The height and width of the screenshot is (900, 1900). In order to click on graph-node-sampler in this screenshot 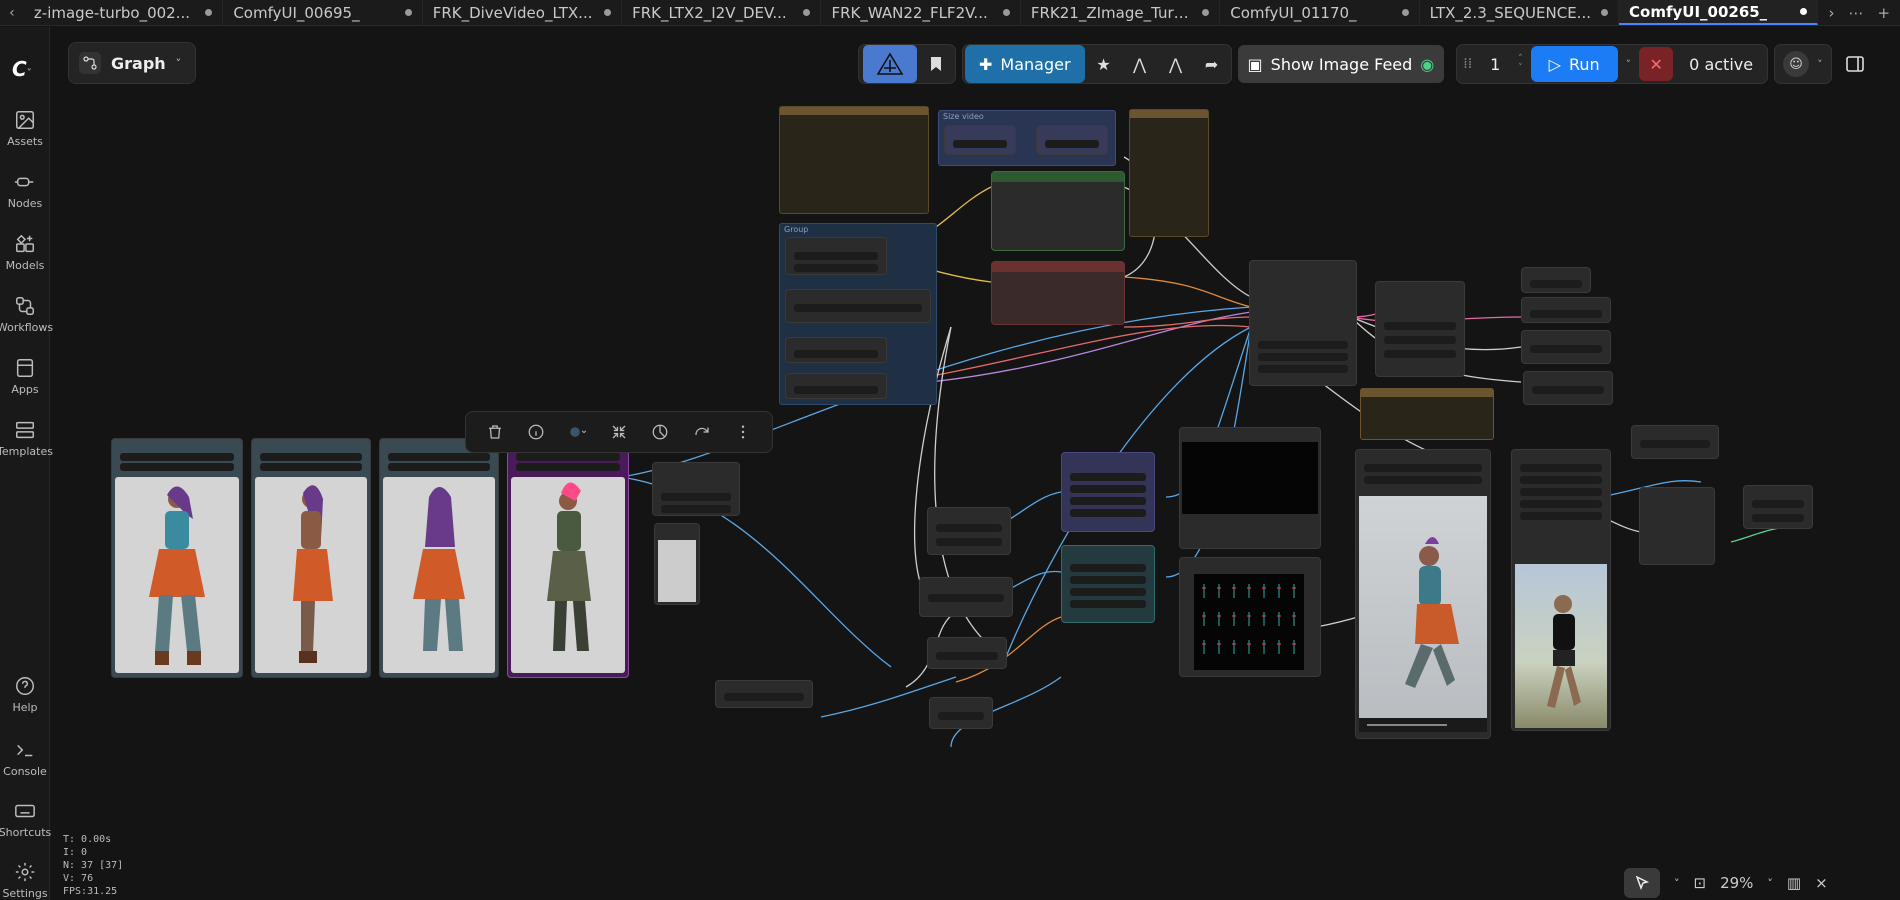, I will do `click(1303, 323)`.